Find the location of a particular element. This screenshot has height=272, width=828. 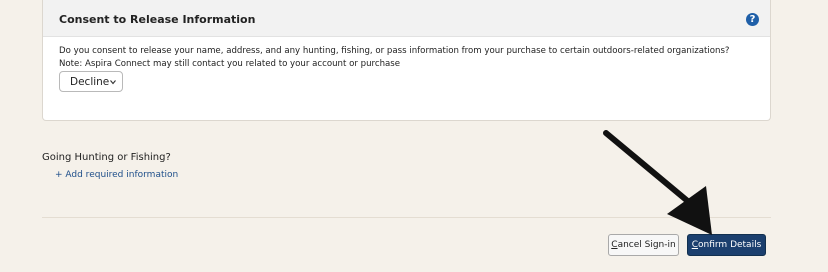

cancel-button-label: ancel Sign-in is located at coordinates (646, 245).